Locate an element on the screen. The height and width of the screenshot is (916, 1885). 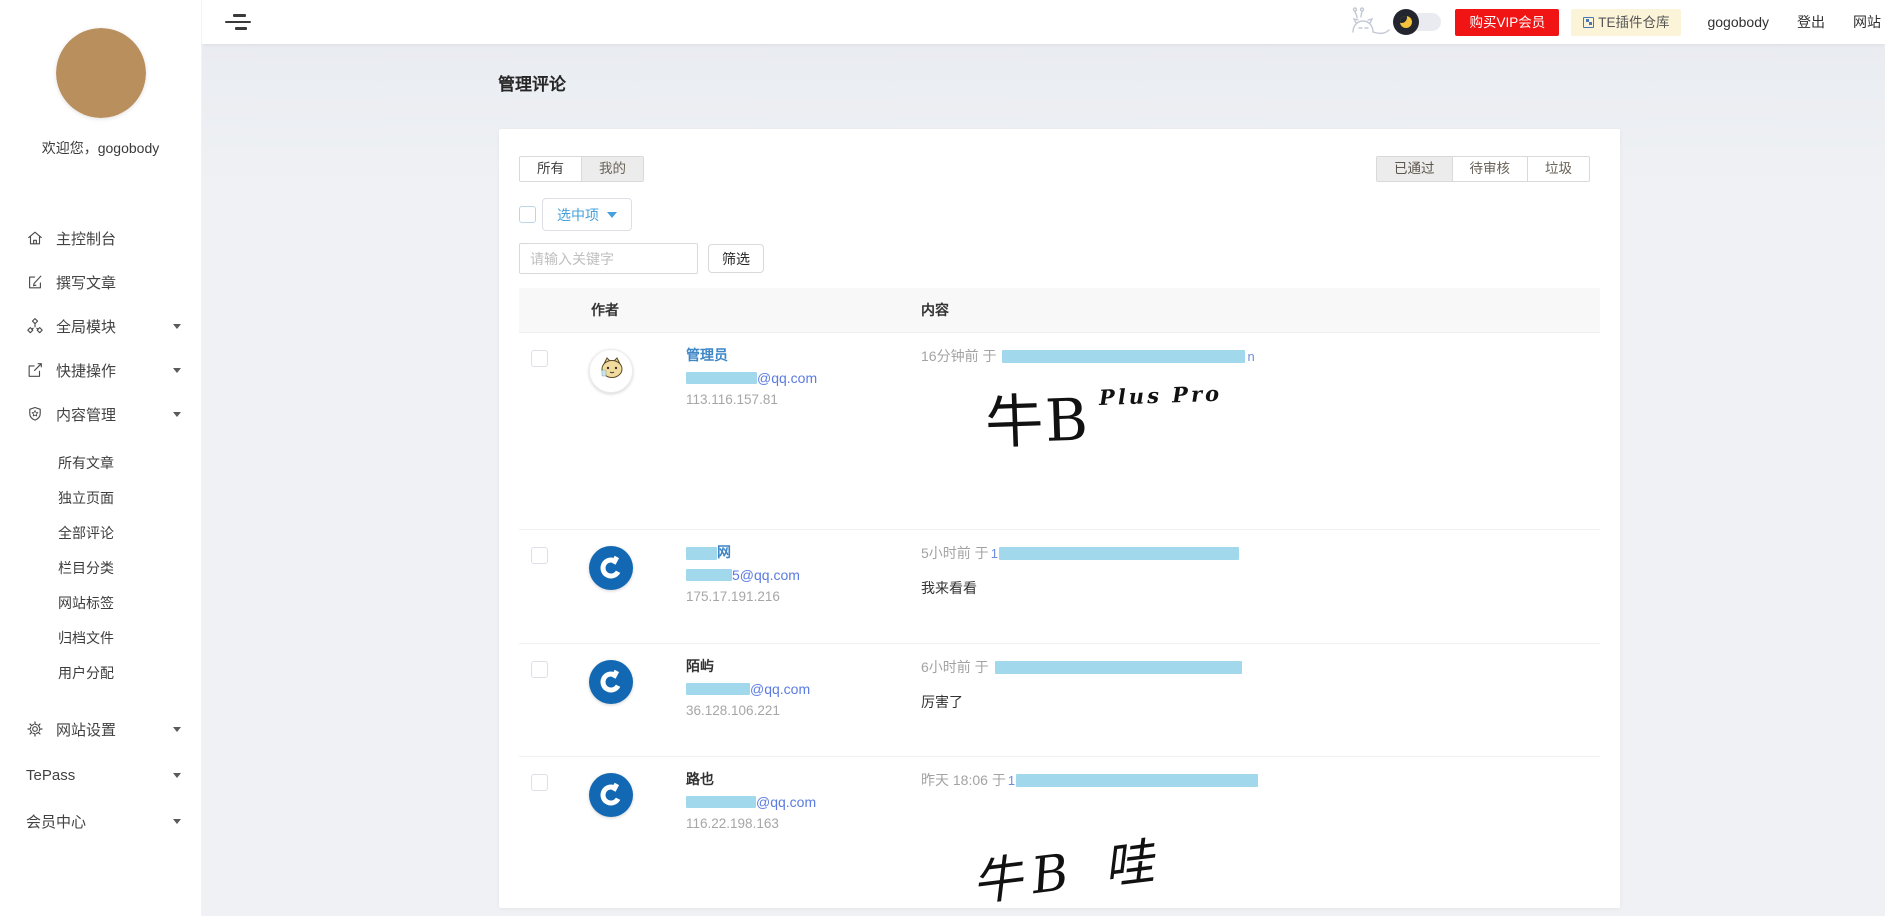
sidebar-item-tepass: TePass is located at coordinates (100, 775).